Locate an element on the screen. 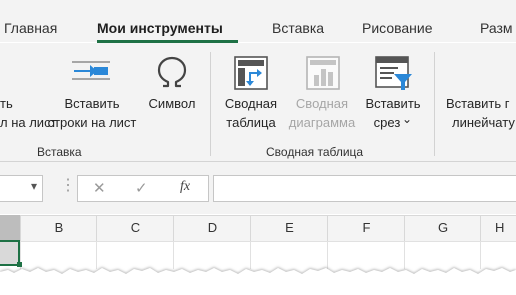 The width and height of the screenshot is (516, 295). fx-icon: fx is located at coordinates (185, 187).